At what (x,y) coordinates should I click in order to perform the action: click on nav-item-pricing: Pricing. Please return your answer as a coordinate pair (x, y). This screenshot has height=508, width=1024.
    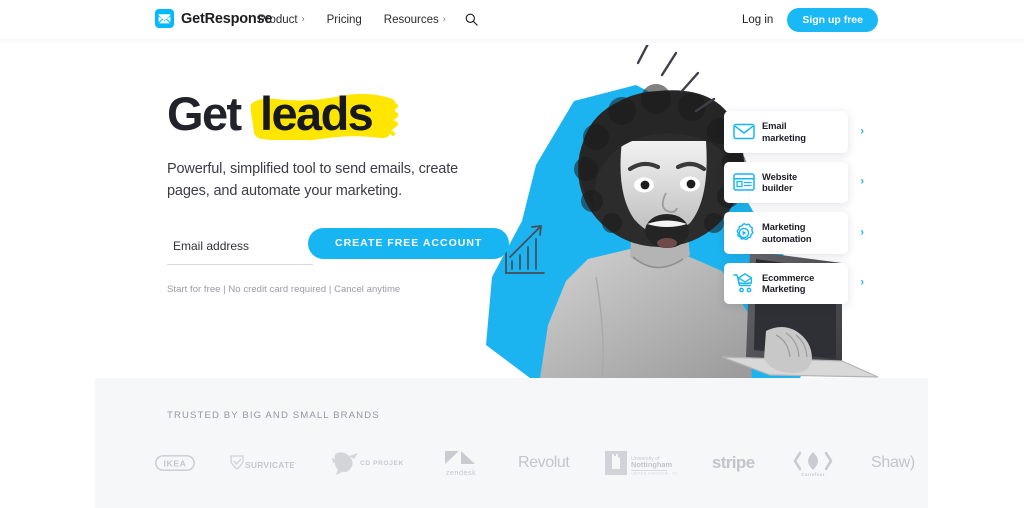
    Looking at the image, I should click on (344, 20).